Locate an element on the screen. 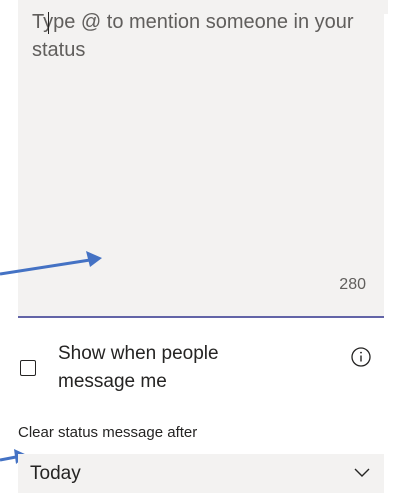 This screenshot has width=394, height=493. char-count: 280 is located at coordinates (352, 284).